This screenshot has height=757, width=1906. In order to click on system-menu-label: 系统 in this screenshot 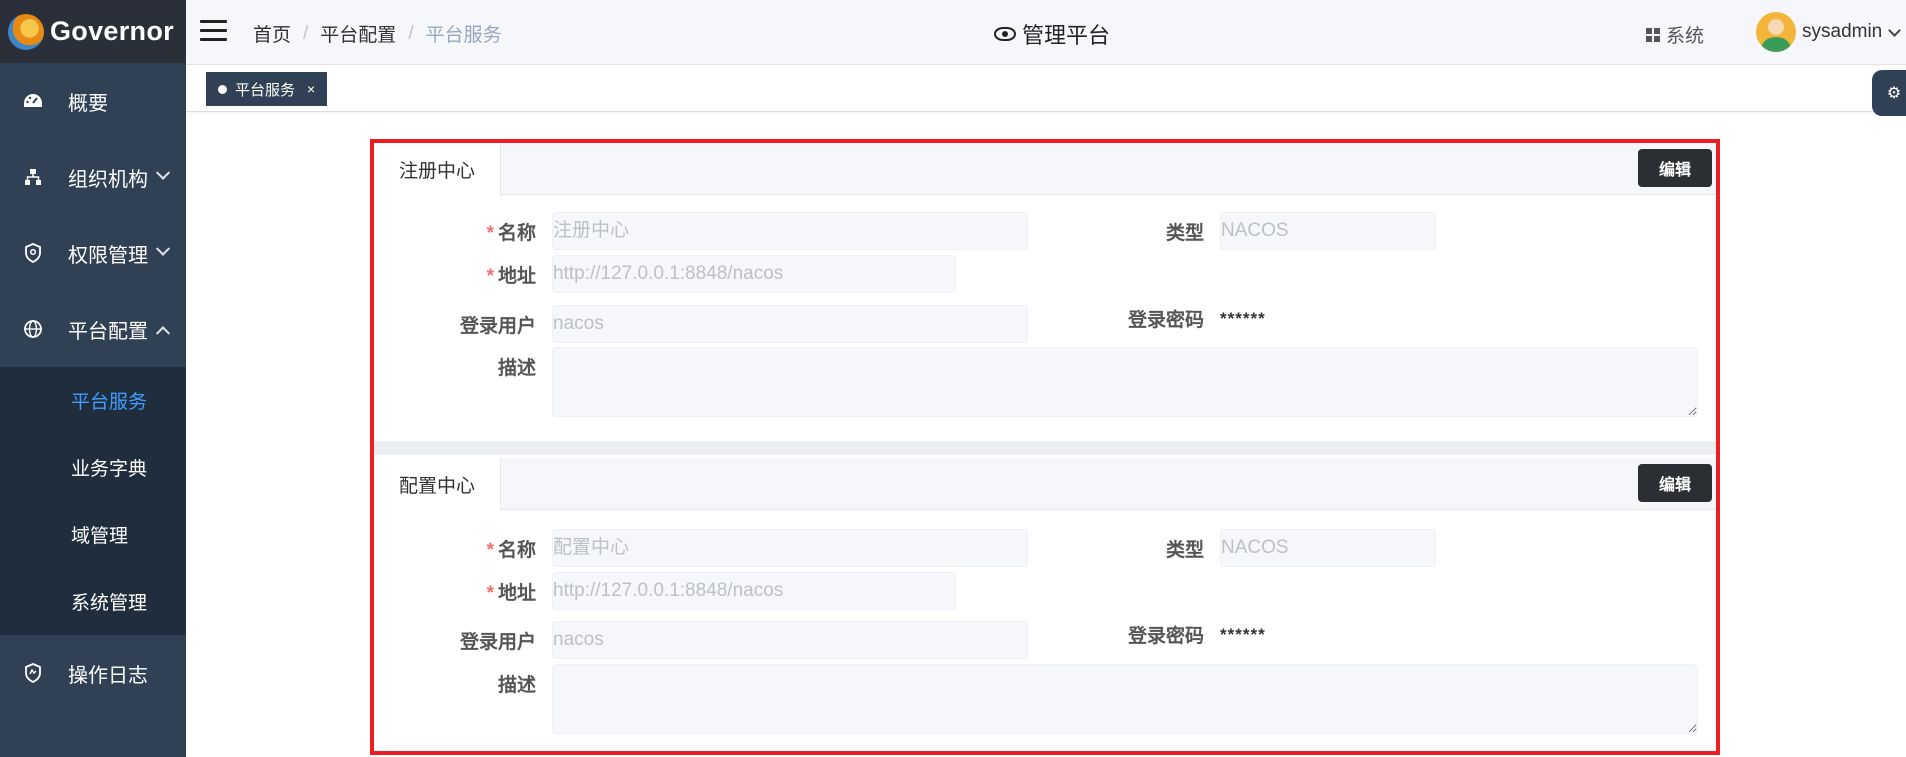, I will do `click(1685, 36)`.